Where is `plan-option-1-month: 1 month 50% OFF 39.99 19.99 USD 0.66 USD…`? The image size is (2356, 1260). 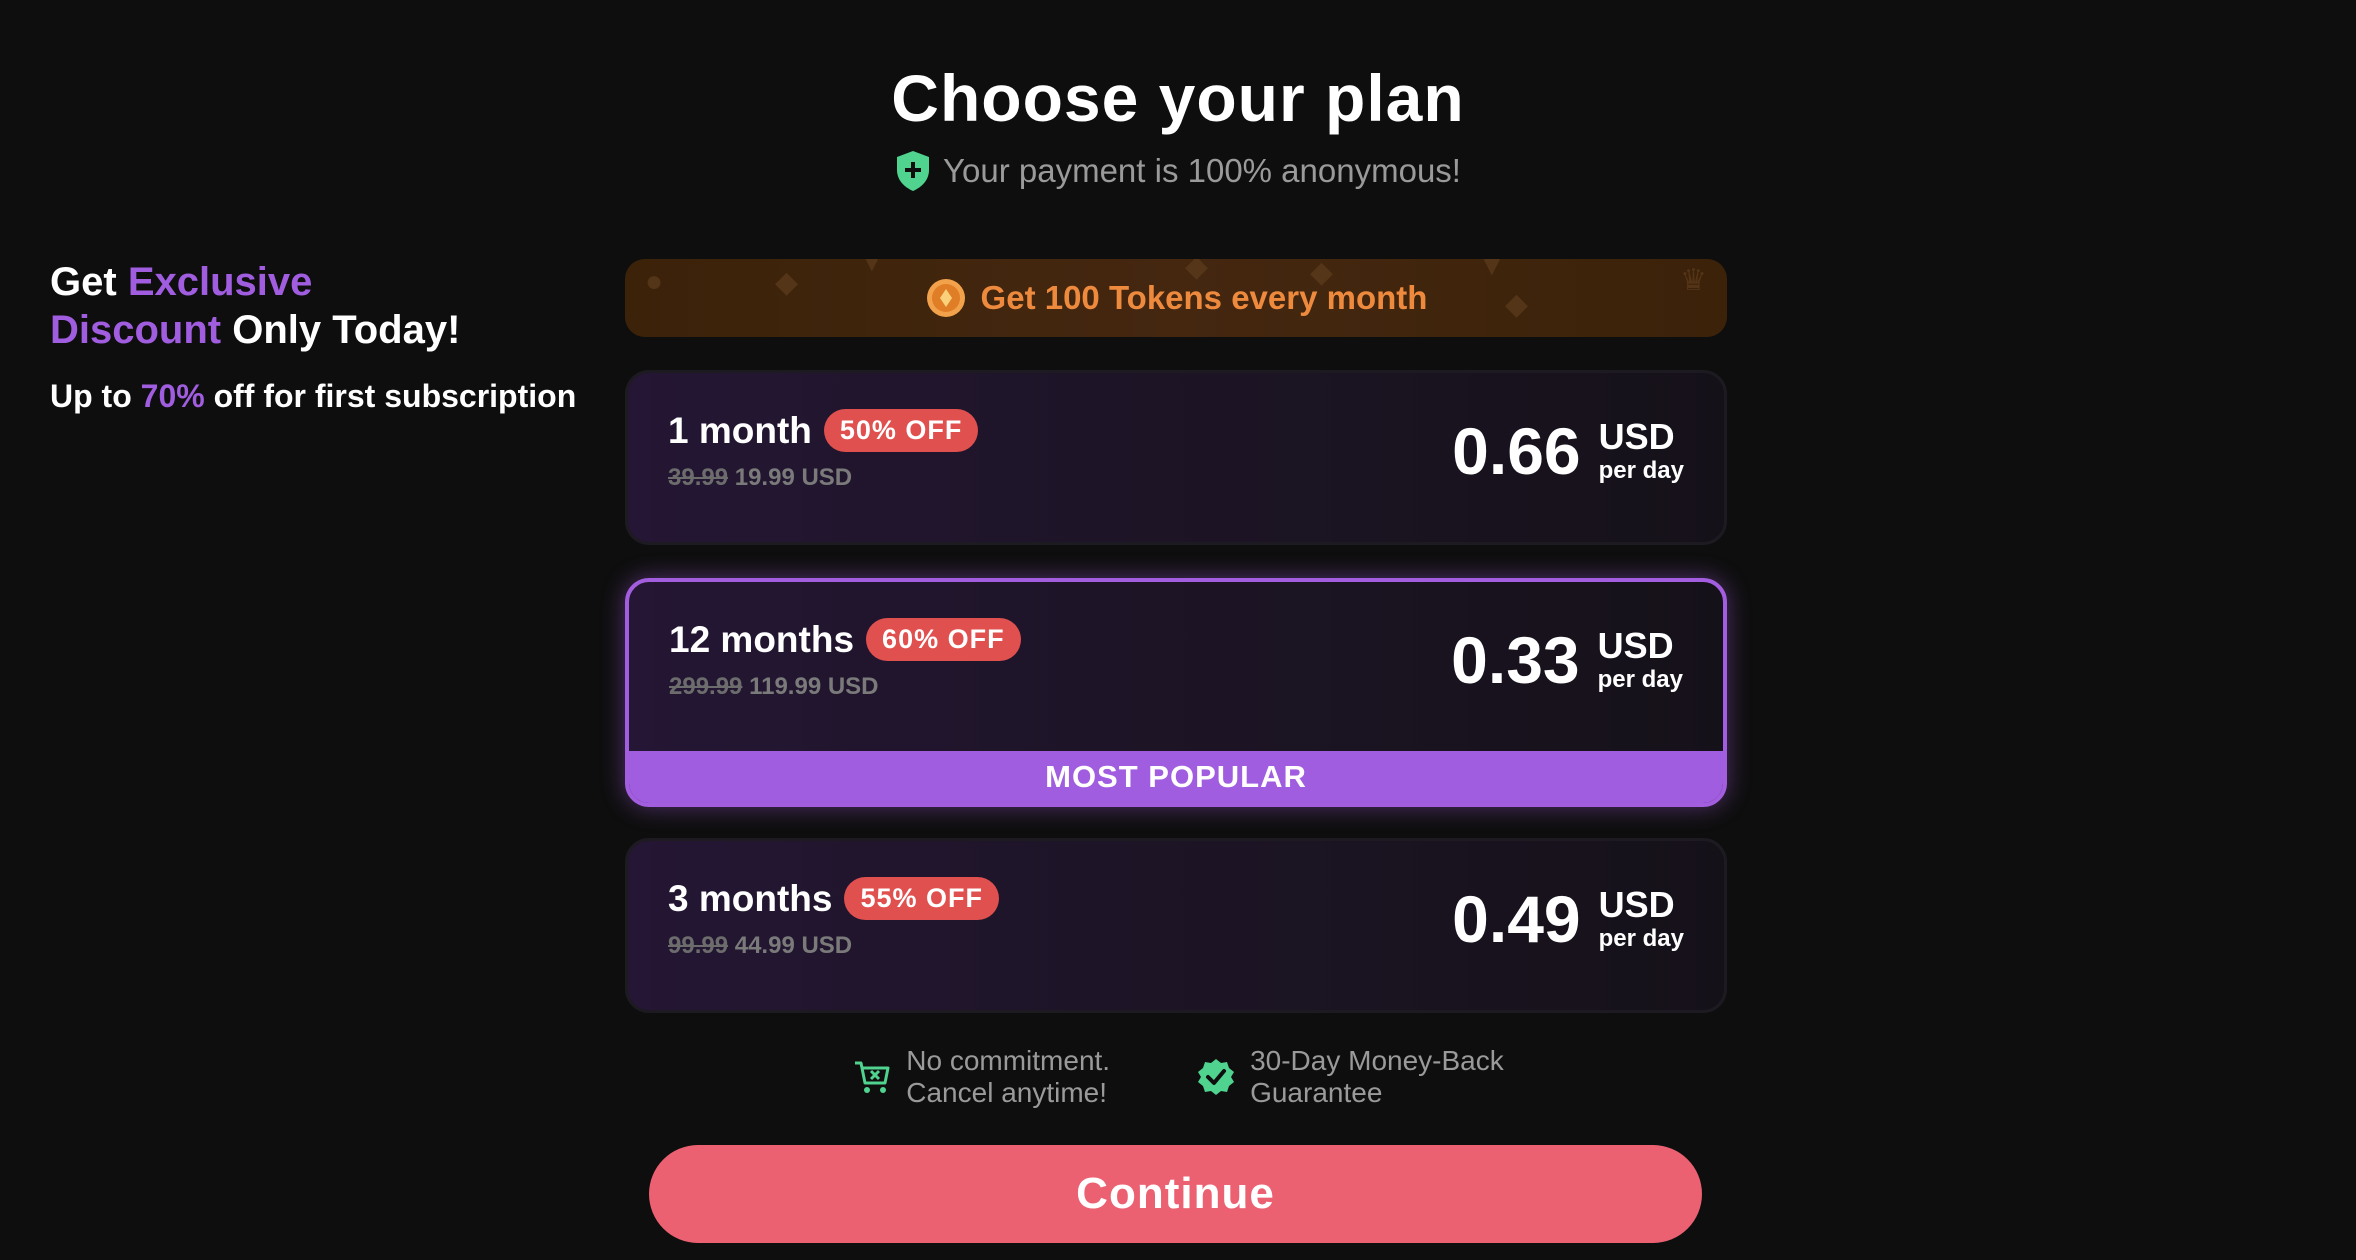 plan-option-1-month: 1 month 50% OFF 39.99 19.99 USD 0.66 USD… is located at coordinates (1176, 457).